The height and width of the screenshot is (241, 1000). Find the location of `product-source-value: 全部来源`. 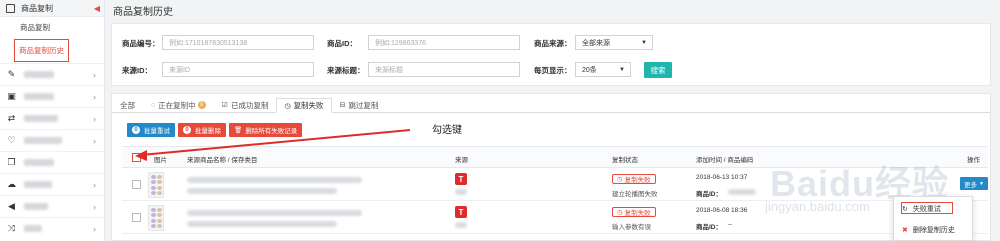

product-source-value: 全部来源 is located at coordinates (596, 43).